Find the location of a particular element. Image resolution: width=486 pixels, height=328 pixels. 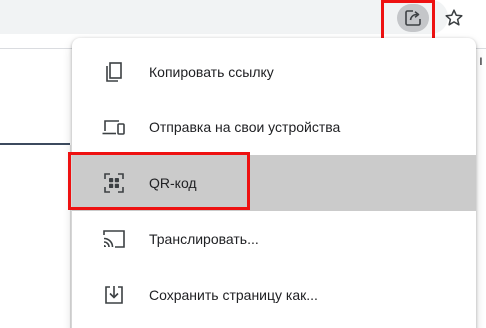

menu-item-label: Копировать ссылку is located at coordinates (211, 72).